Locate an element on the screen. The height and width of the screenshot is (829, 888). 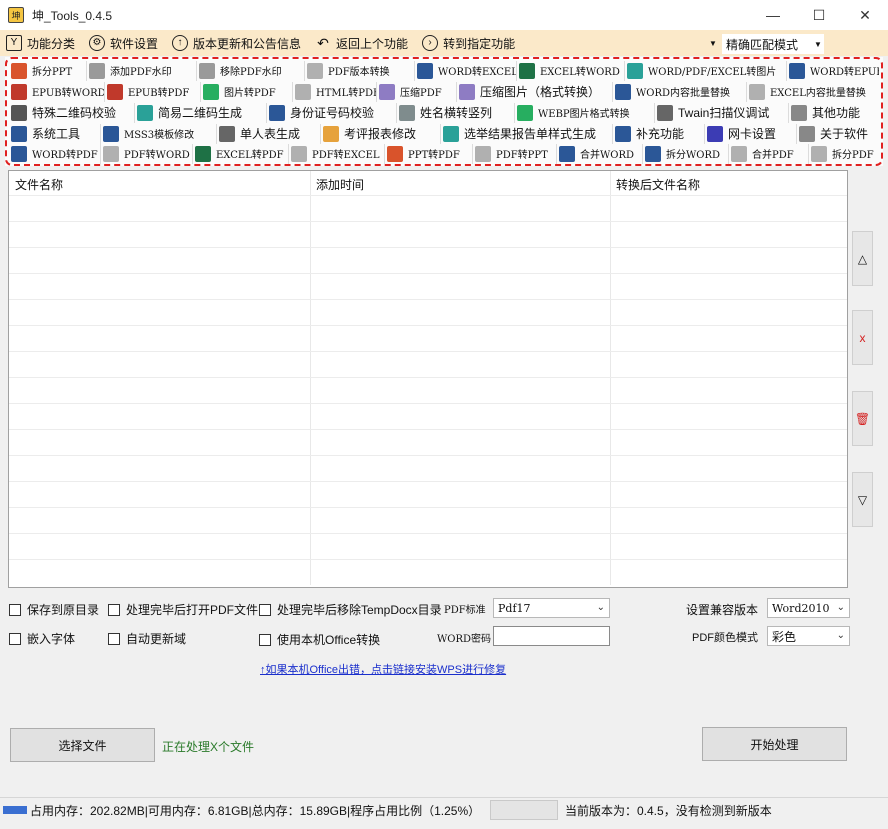
menu-label: 转到指定功能 is located at coordinates (479, 43).